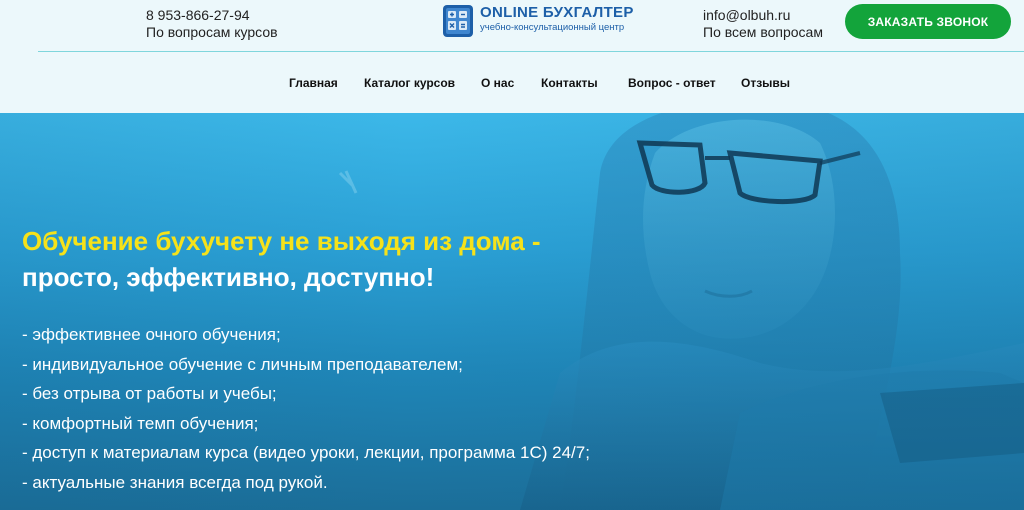  Describe the element at coordinates (763, 32) in the screenshot. I see `email-caption: По всем вопросам` at that location.